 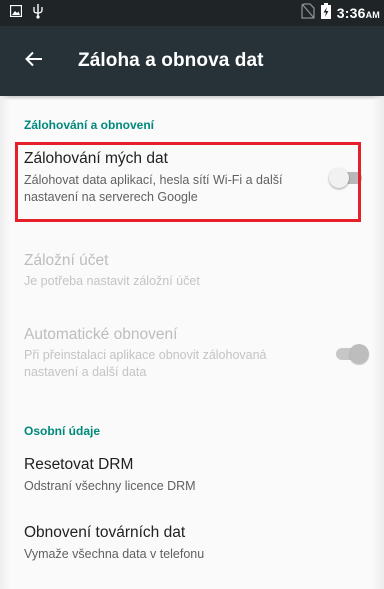 I want to click on pref-backup-account-title: Záložní účet, so click(x=66, y=260).